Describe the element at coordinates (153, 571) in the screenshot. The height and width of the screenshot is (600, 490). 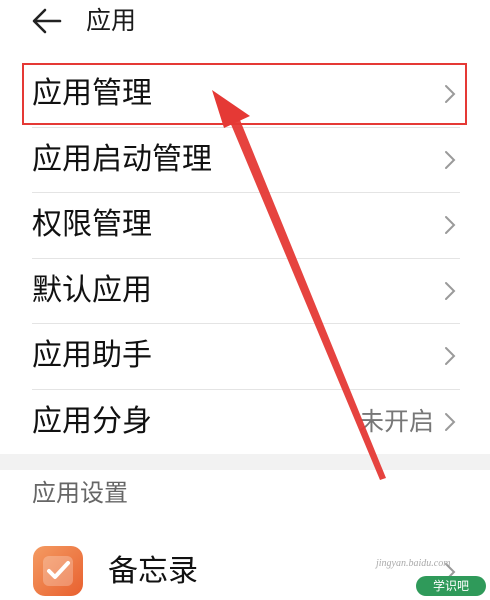
I see `app-label: 备忘录` at that location.